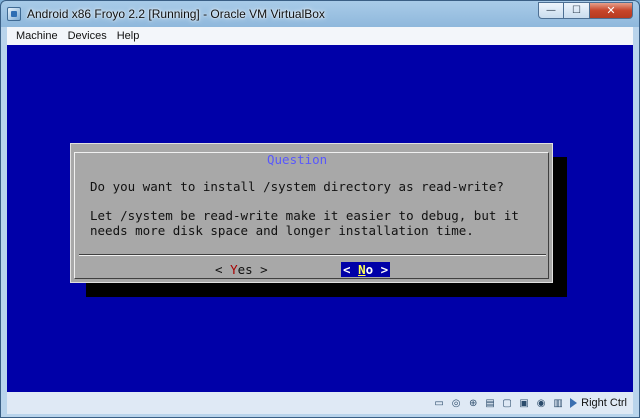  I want to click on no-button: < No >, so click(366, 269).